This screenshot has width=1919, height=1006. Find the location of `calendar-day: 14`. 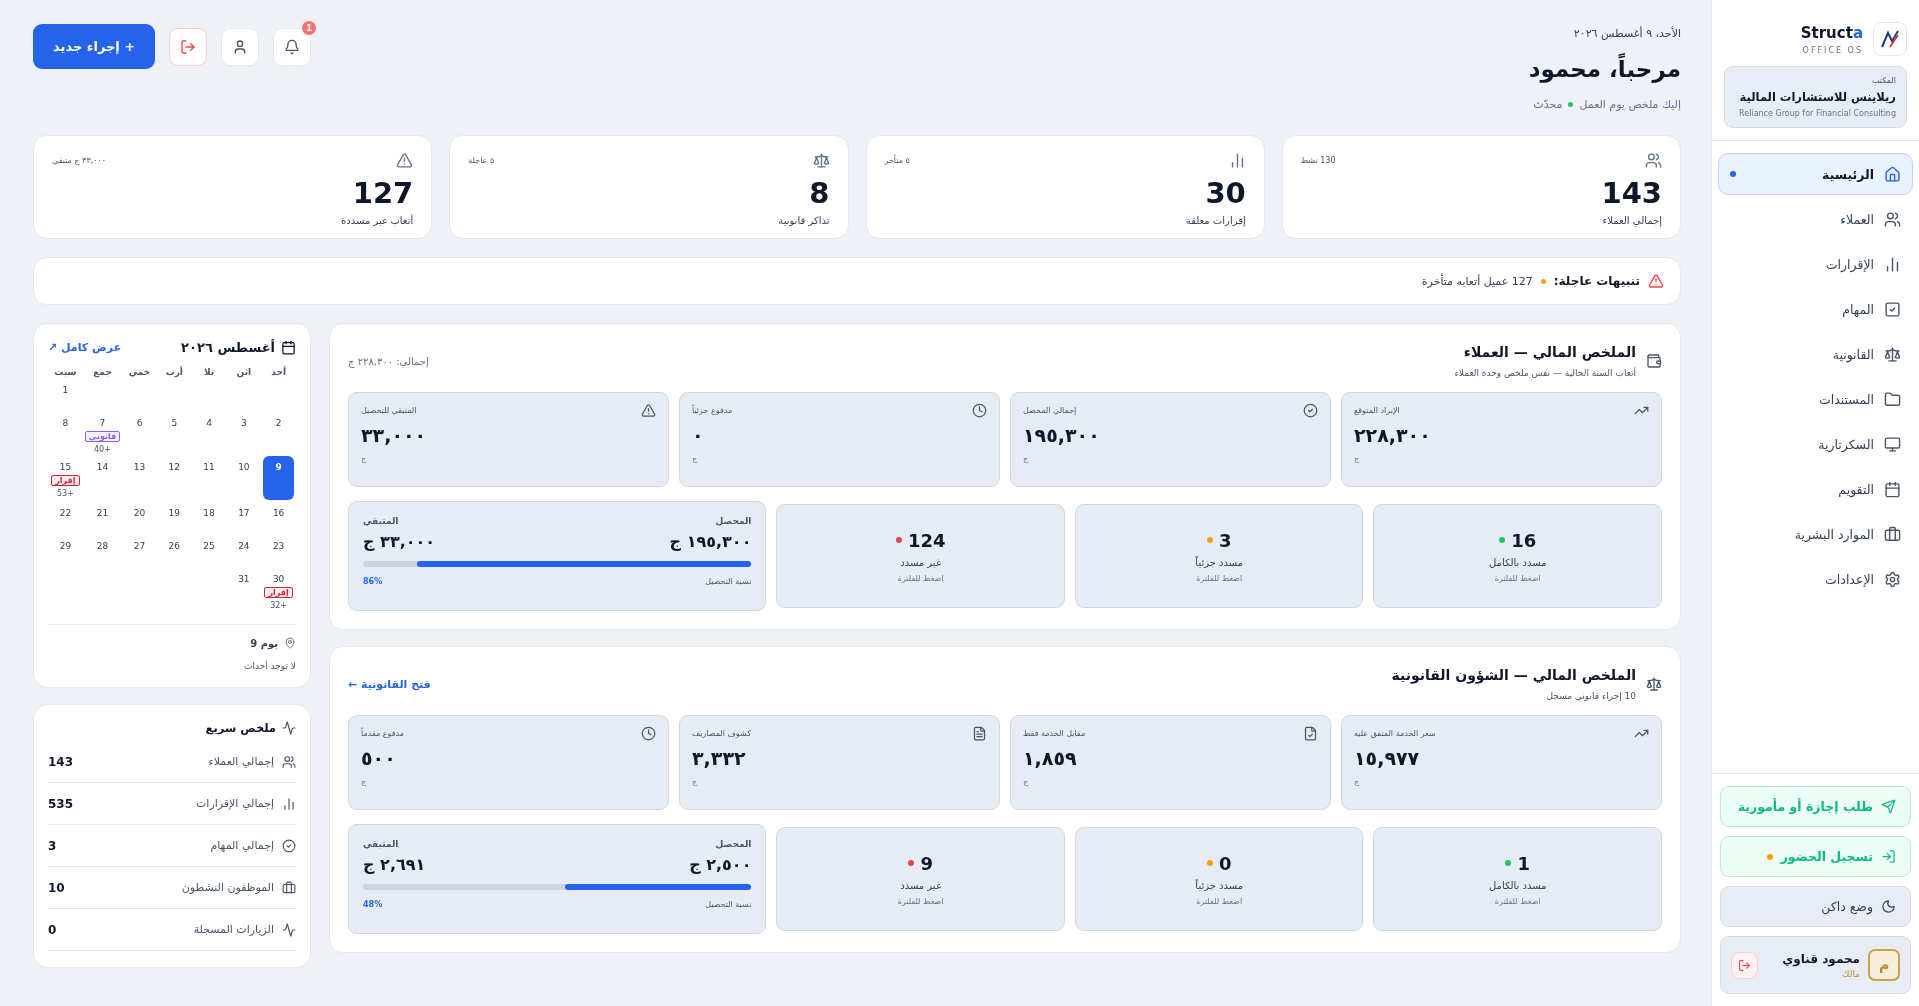

calendar-day: 14 is located at coordinates (102, 471).